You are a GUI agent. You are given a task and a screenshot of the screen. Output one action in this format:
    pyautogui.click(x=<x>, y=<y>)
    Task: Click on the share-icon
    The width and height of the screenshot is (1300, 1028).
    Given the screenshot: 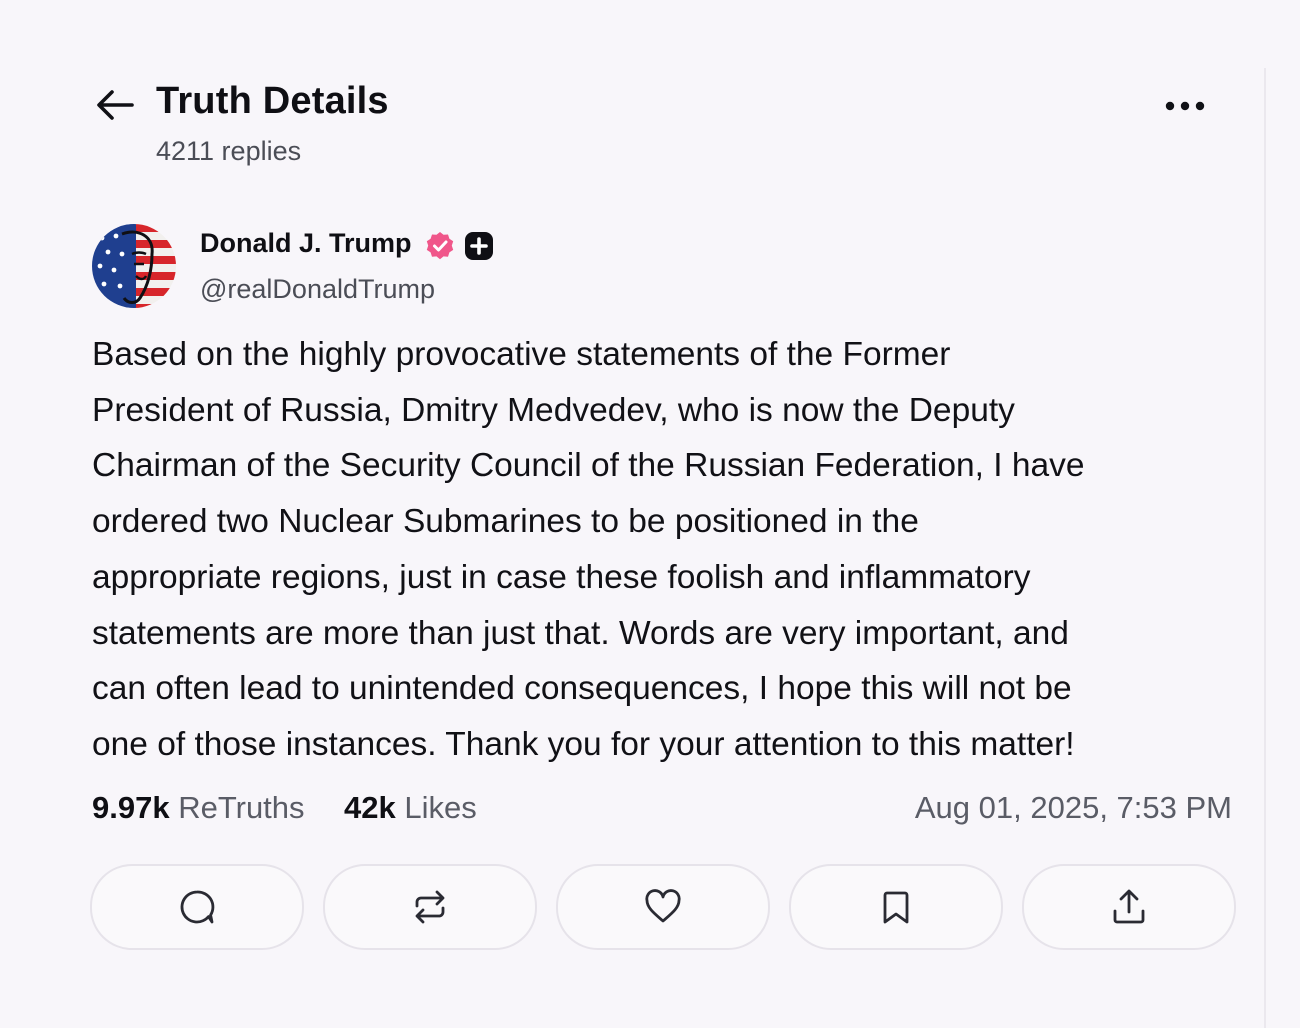 What is the action you would take?
    pyautogui.click(x=1129, y=906)
    